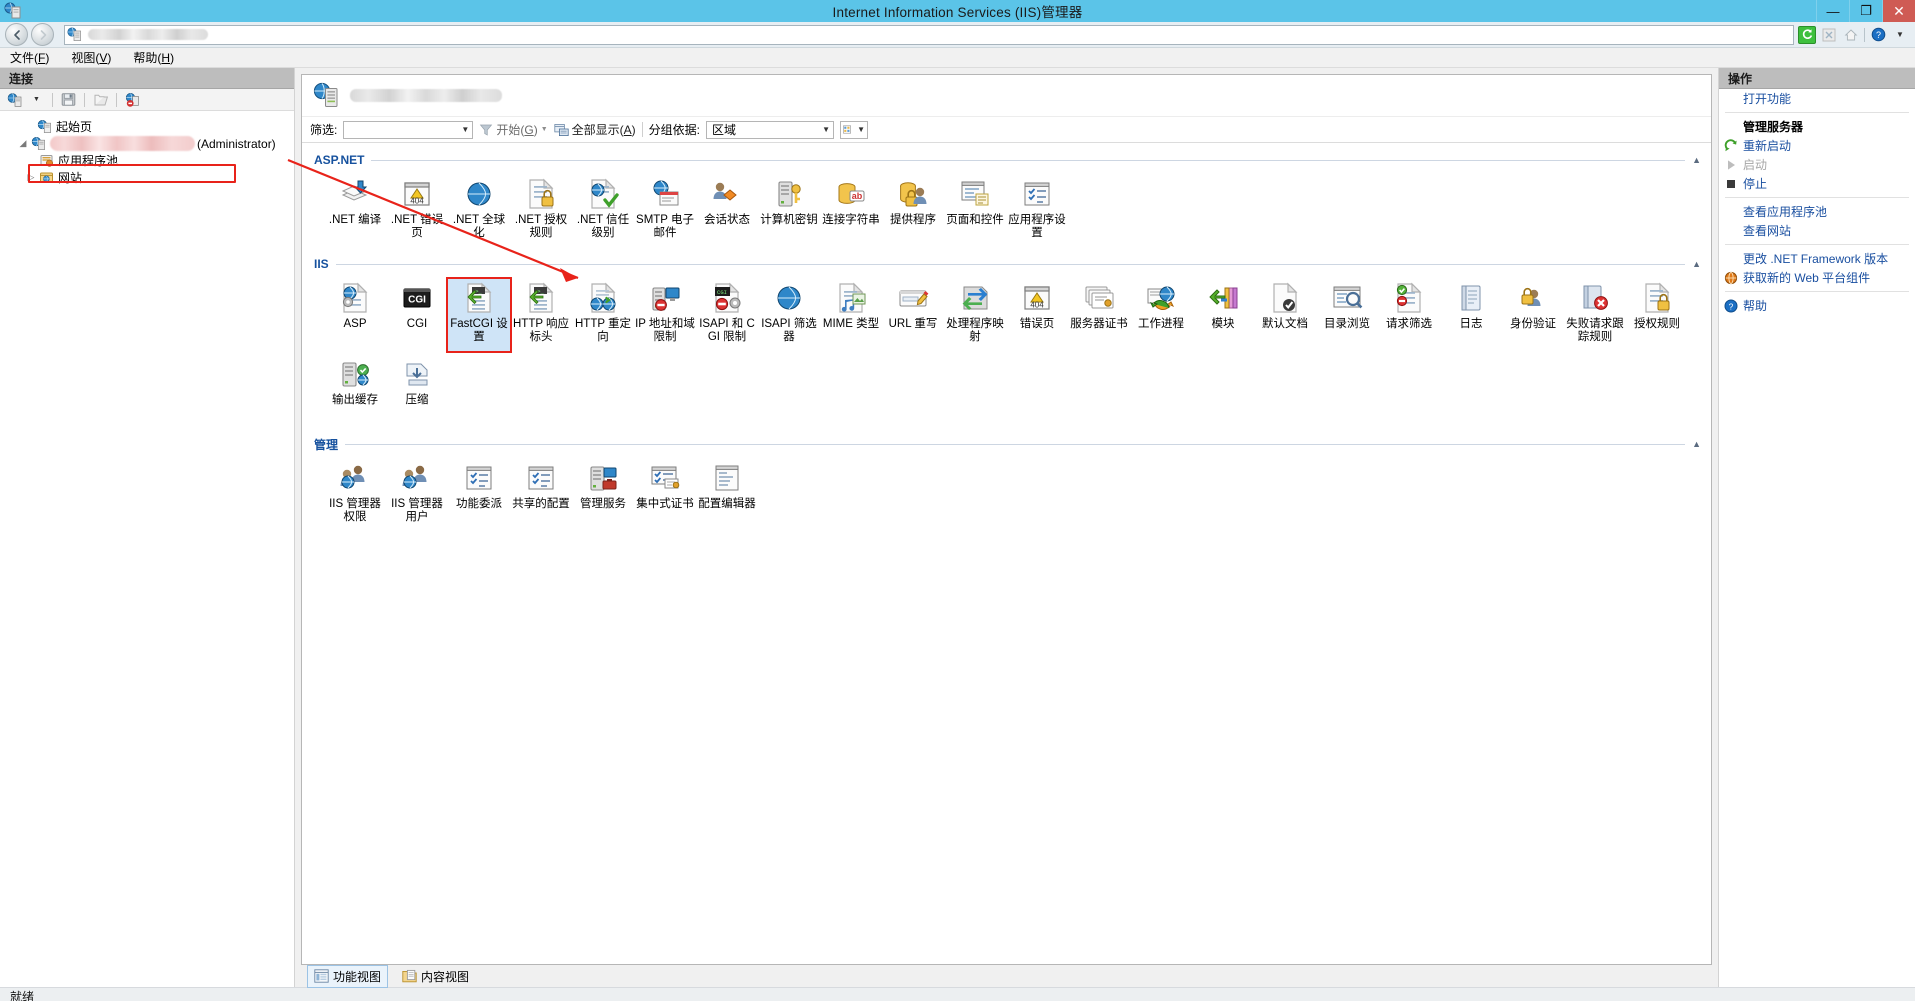 This screenshot has width=1915, height=1001. I want to click on feature-tile: 服务器证书, so click(1099, 315).